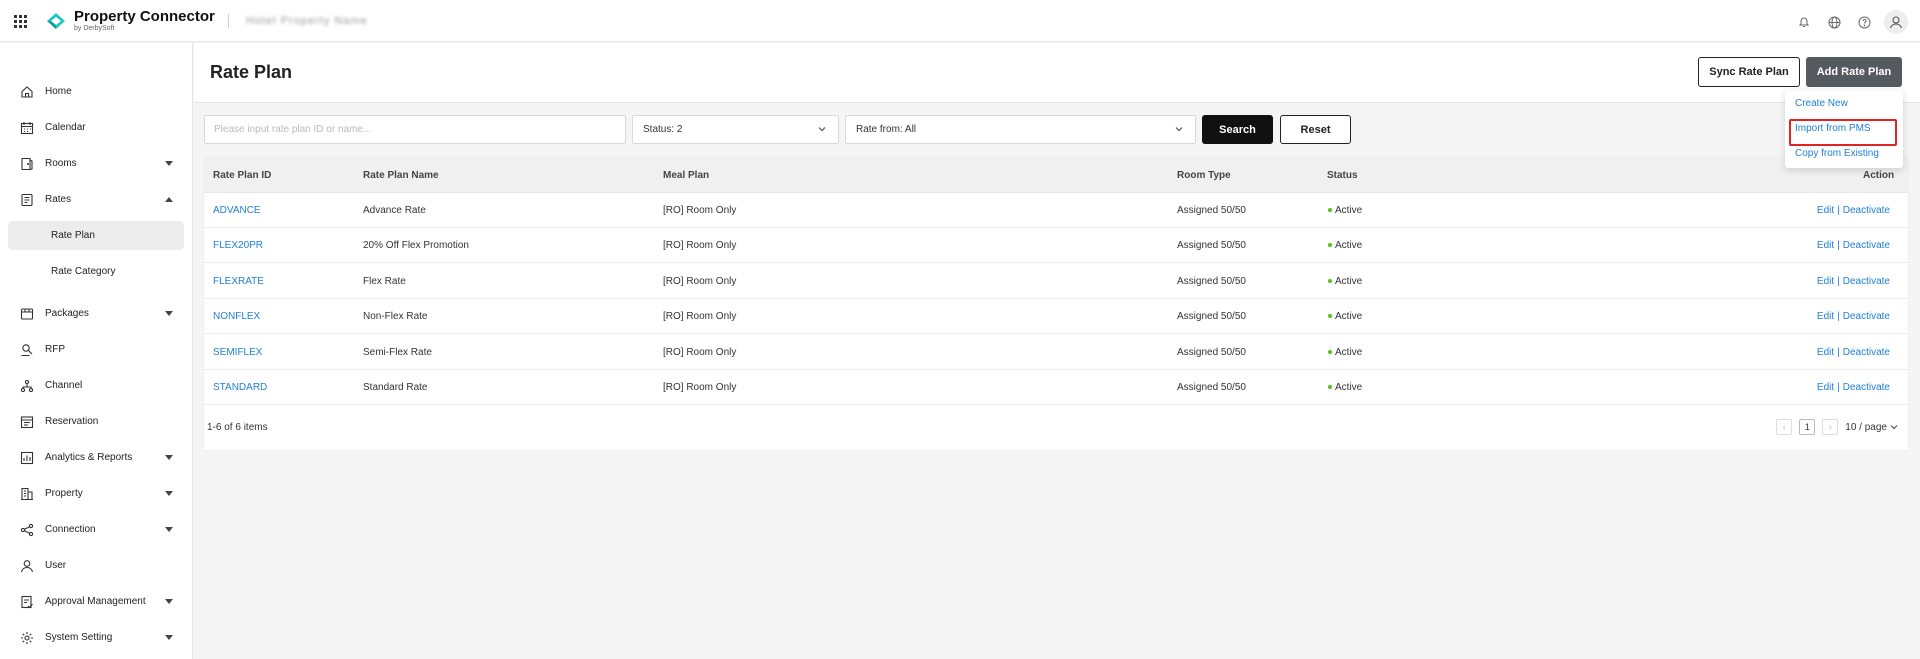 The image size is (1920, 659). What do you see at coordinates (1896, 22) in the screenshot?
I see `user-avatar-icon` at bounding box center [1896, 22].